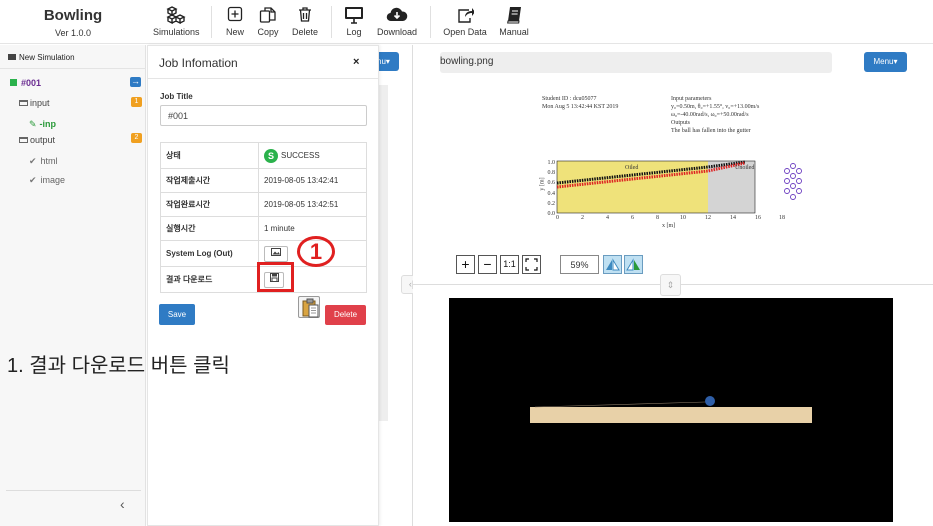 This screenshot has height=526, width=933. I want to click on job-folder-icon, so click(13, 82).